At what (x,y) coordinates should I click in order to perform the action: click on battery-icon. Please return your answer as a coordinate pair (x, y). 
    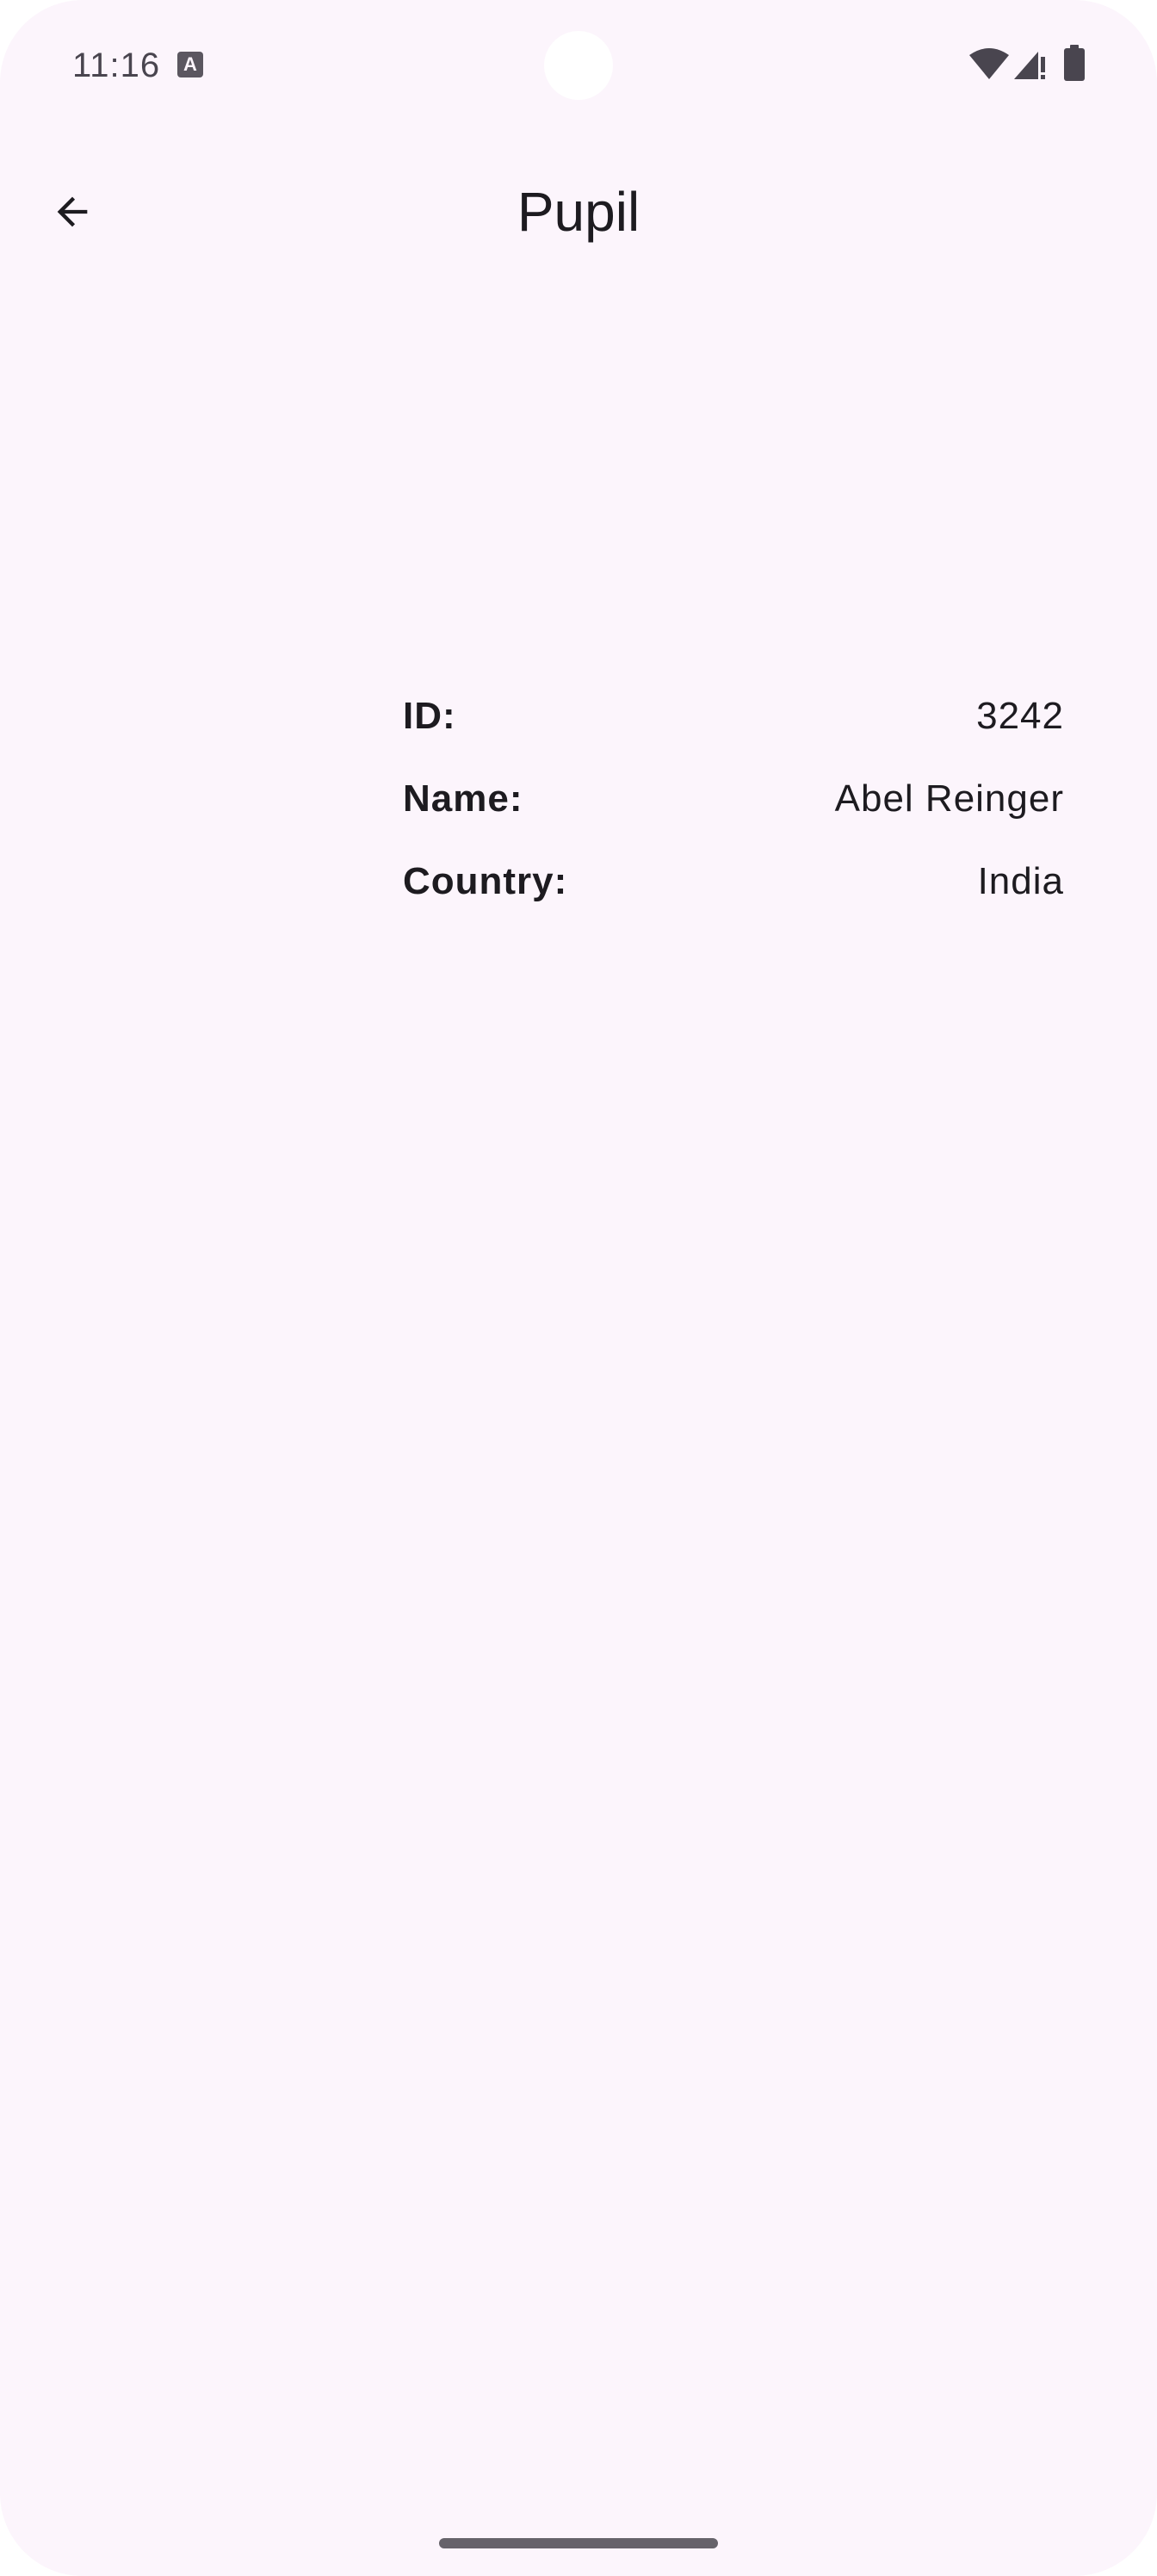
    Looking at the image, I should click on (1075, 63).